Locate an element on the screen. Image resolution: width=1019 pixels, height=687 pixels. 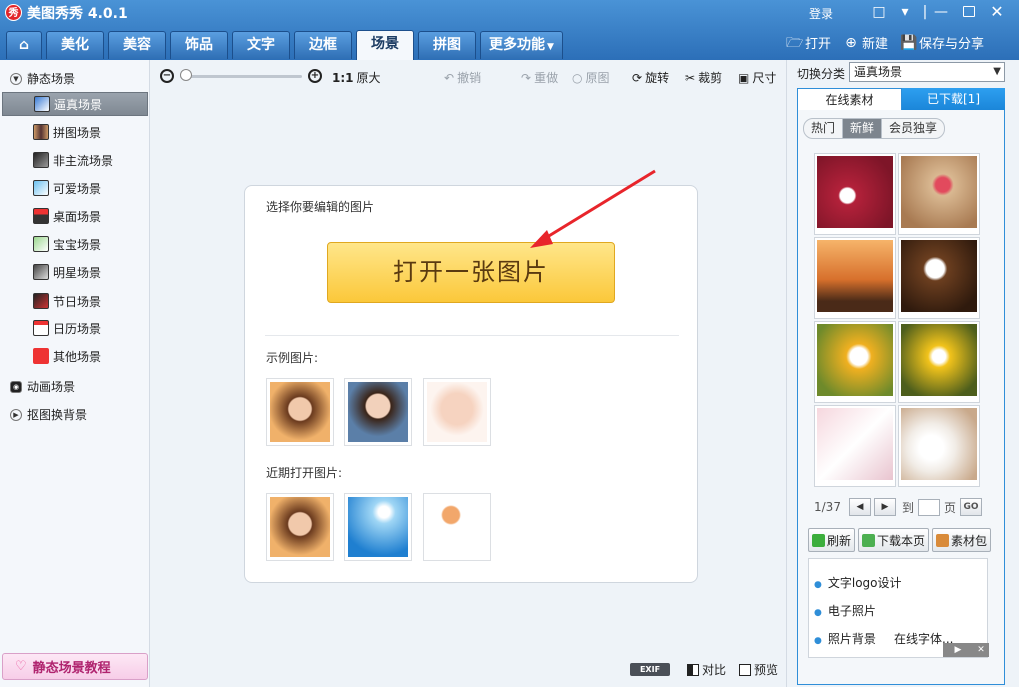
exif-button: EXIF is located at coordinates (650, 669).